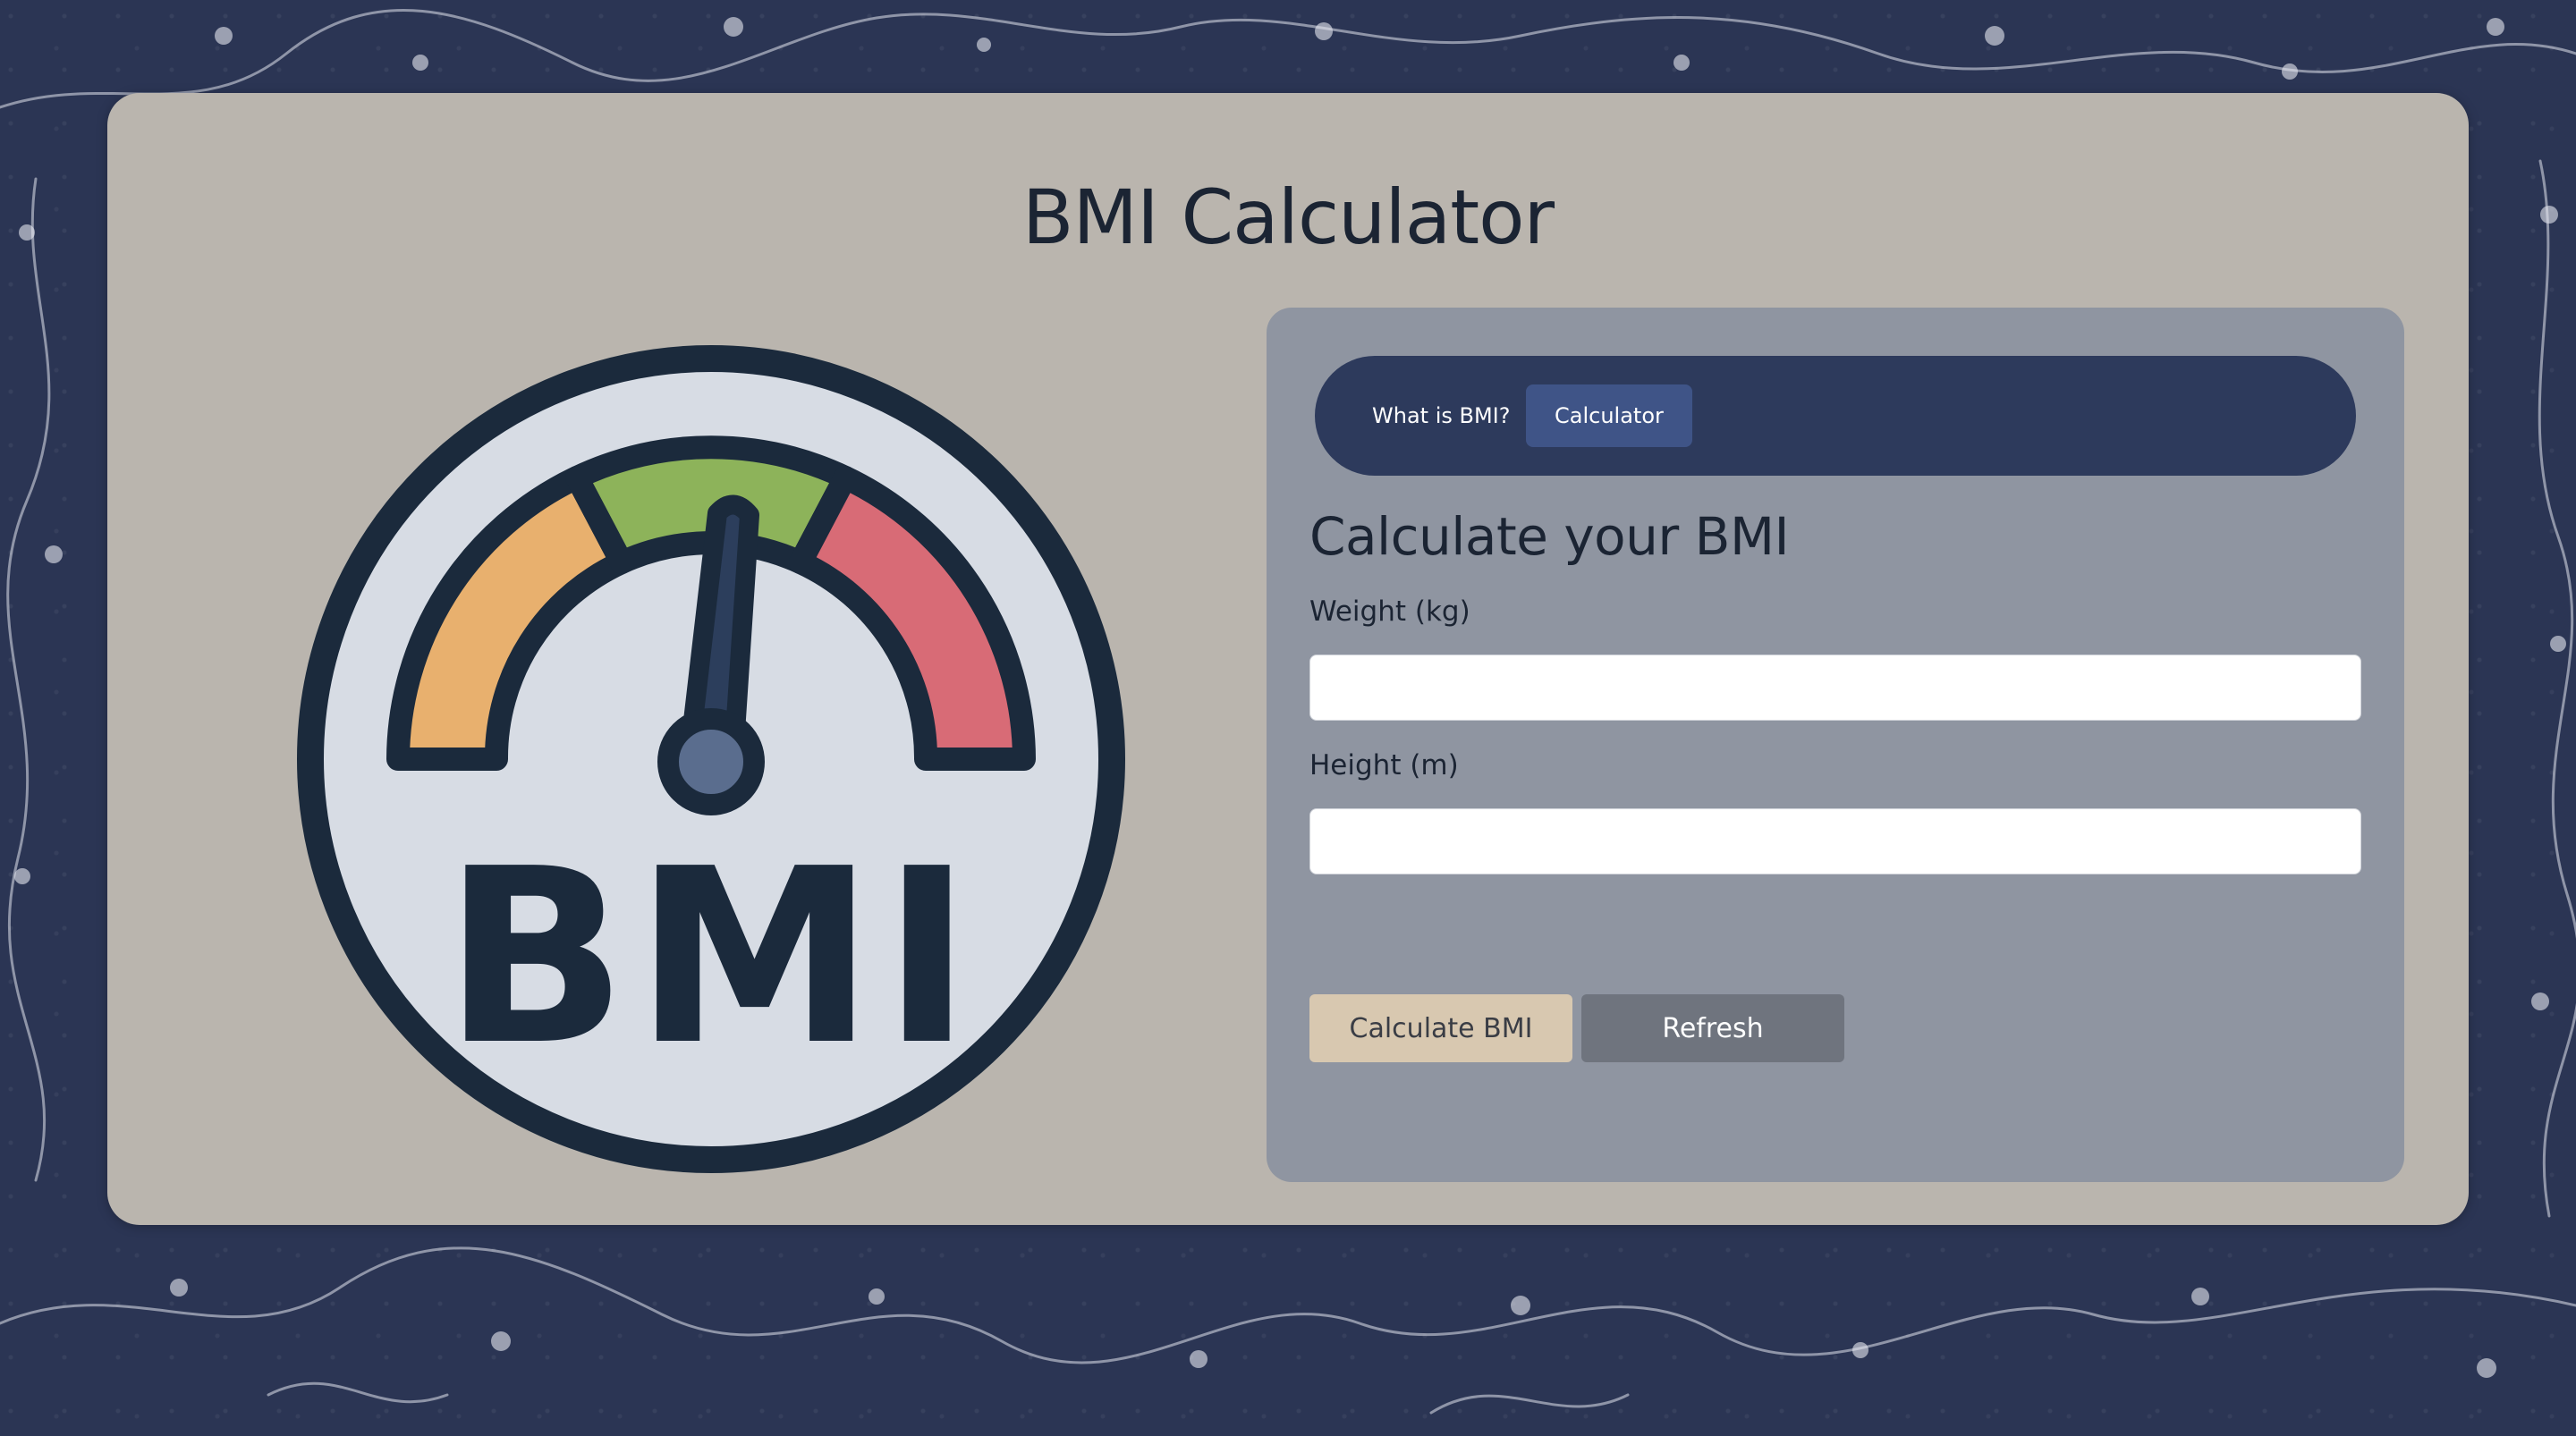  Describe the element at coordinates (711, 957) in the screenshot. I see `logo-text: BMI` at that location.